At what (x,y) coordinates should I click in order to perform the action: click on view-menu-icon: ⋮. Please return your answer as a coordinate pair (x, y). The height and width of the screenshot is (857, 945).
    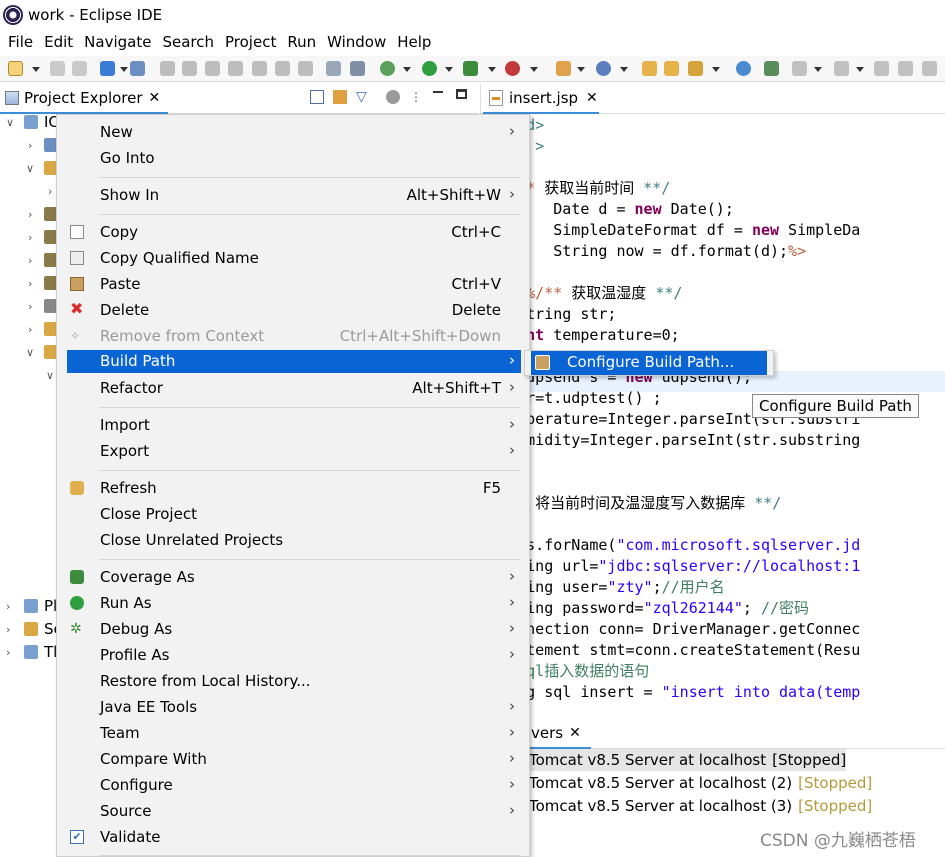
    Looking at the image, I should click on (416, 97).